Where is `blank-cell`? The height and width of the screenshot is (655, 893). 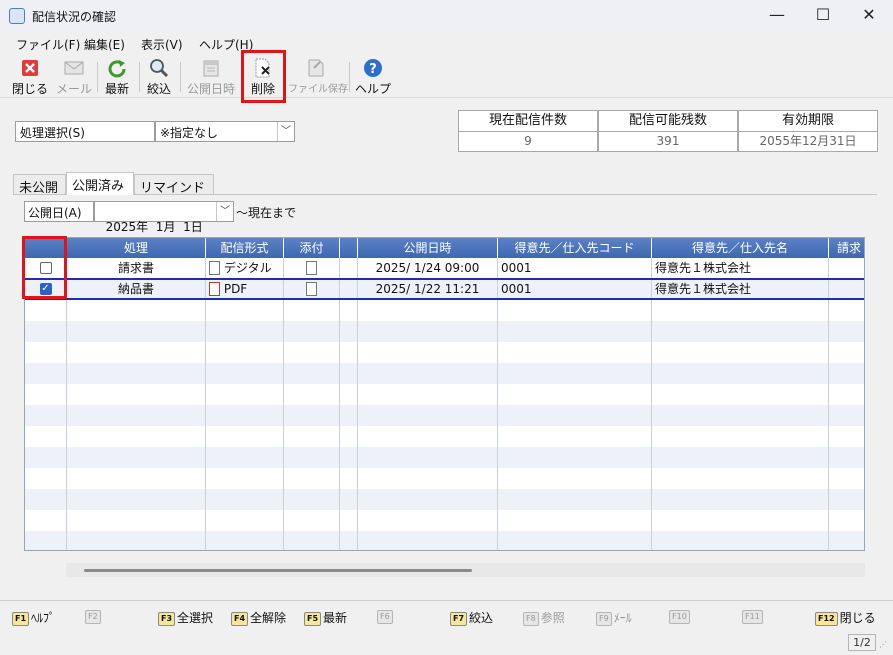 blank-cell is located at coordinates (349, 289).